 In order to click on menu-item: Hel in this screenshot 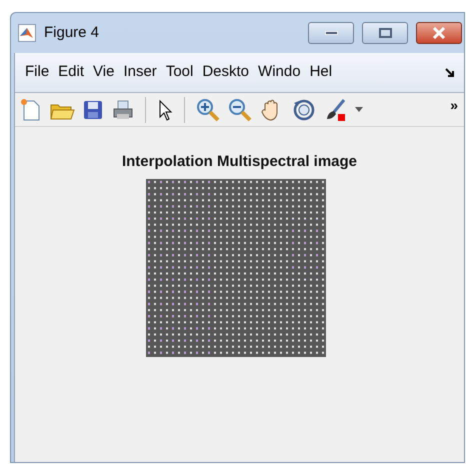, I will do `click(321, 72)`.